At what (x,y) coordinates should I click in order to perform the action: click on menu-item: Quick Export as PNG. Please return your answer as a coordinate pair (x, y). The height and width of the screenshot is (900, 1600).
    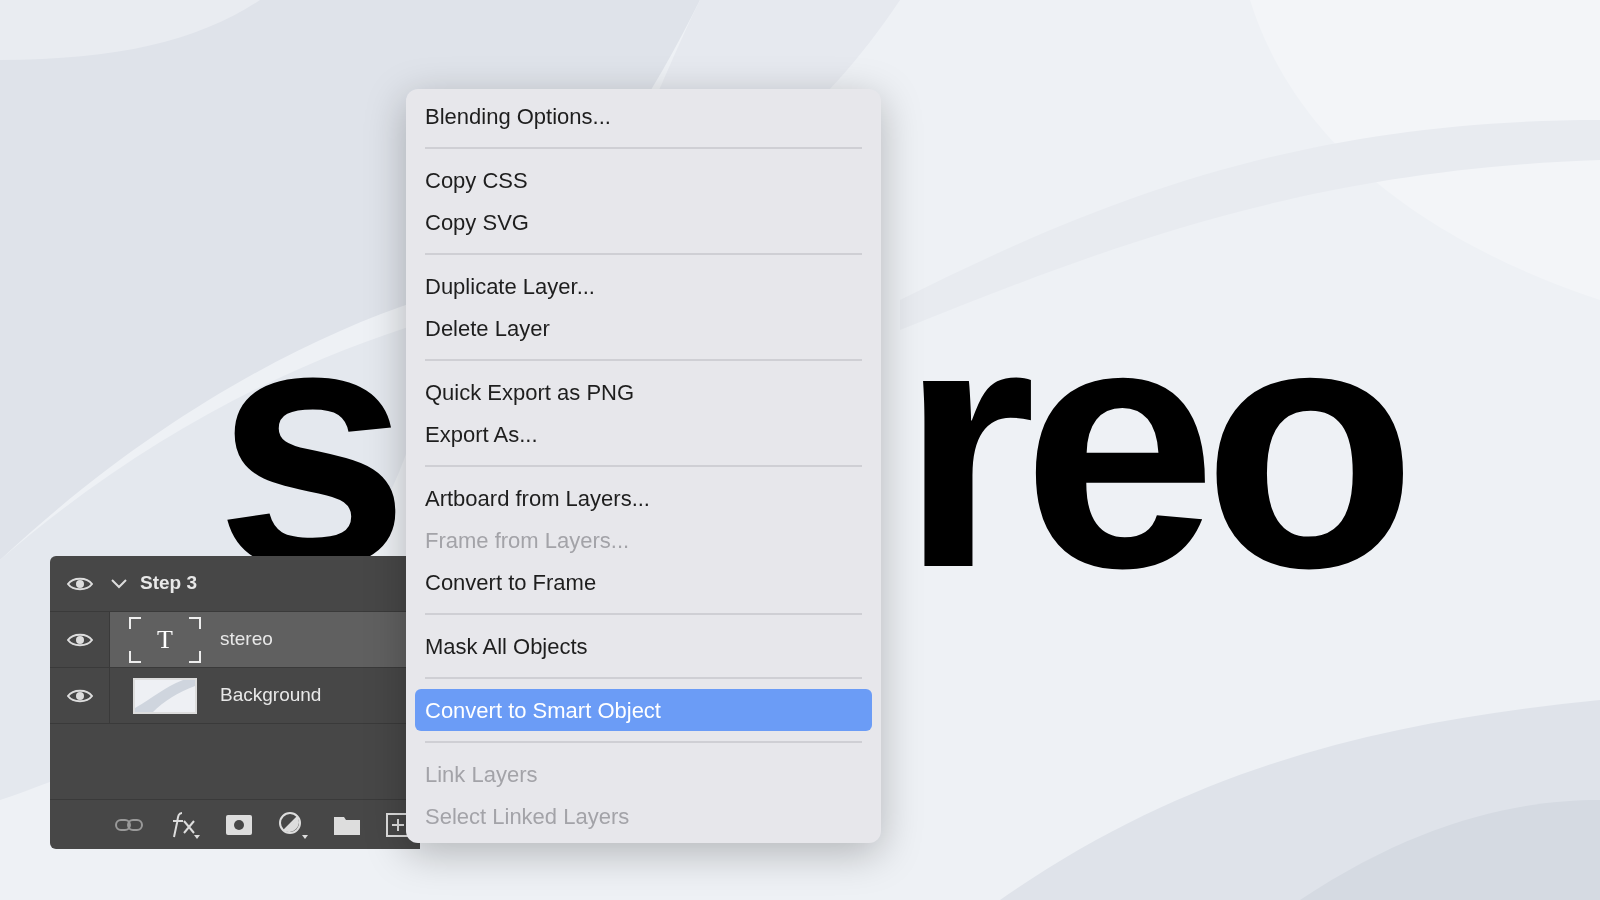
    Looking at the image, I should click on (643, 392).